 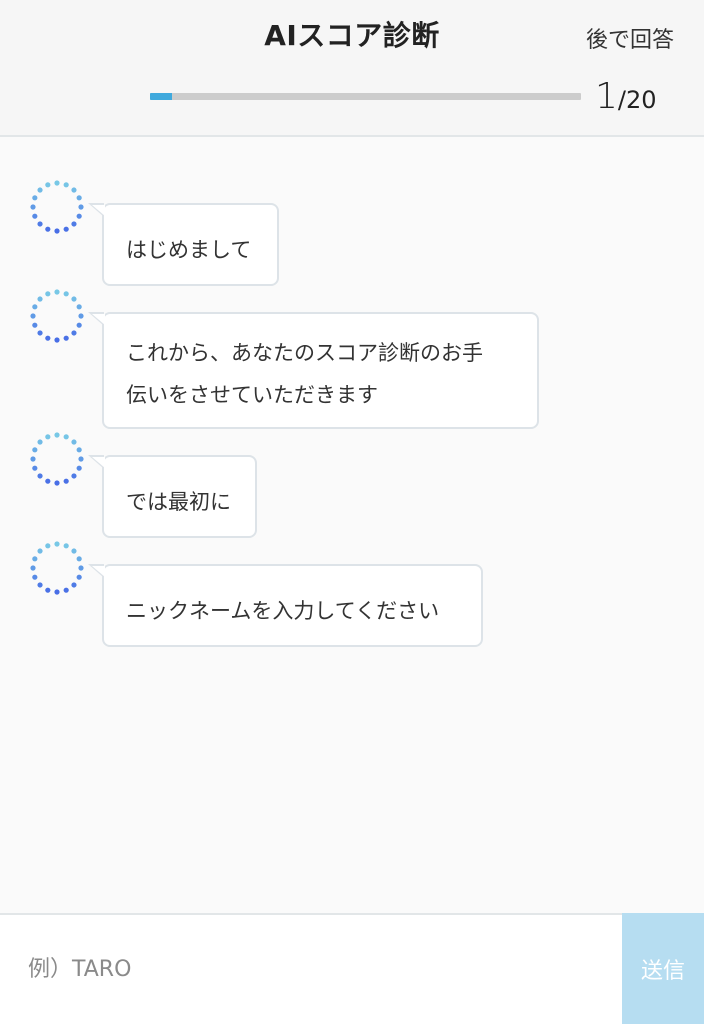 I want to click on progress-fill, so click(x=161, y=96).